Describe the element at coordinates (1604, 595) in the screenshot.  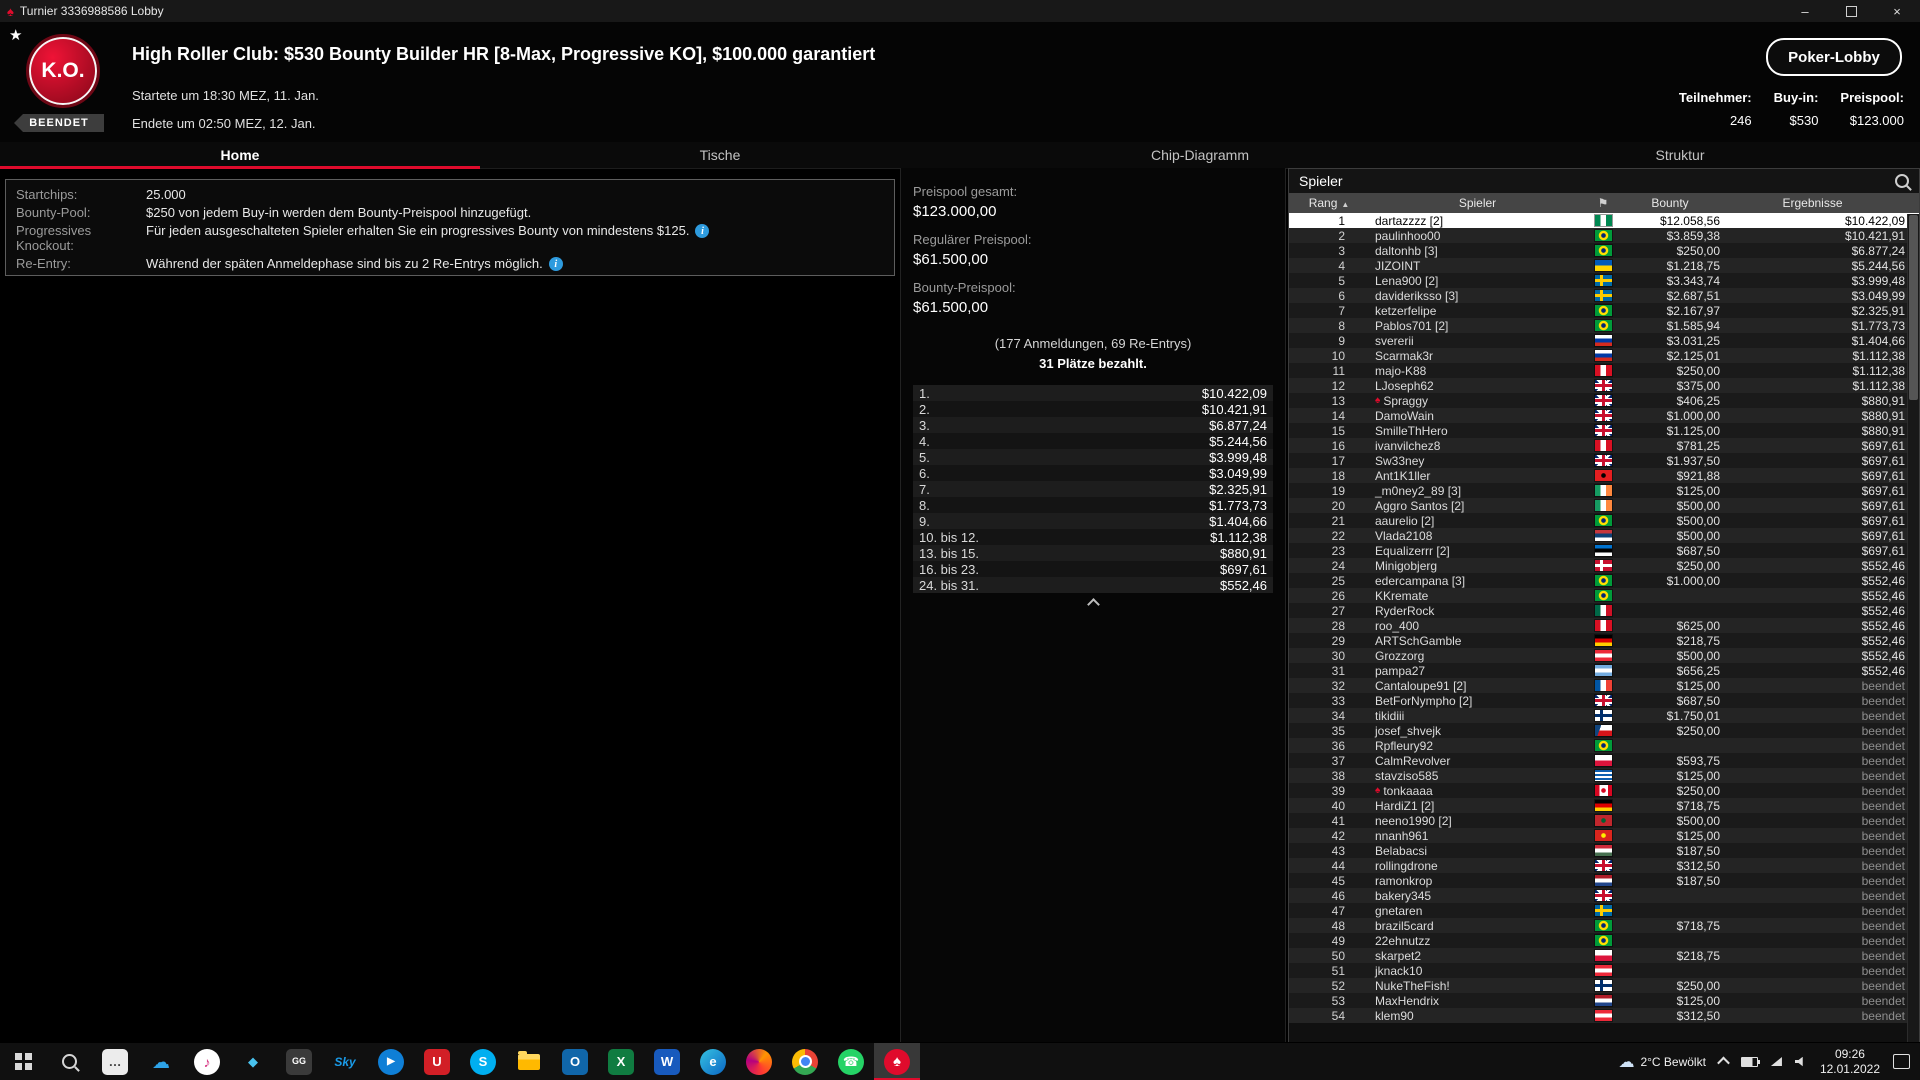
I see `table-row: 26 KKremate $552,46` at that location.